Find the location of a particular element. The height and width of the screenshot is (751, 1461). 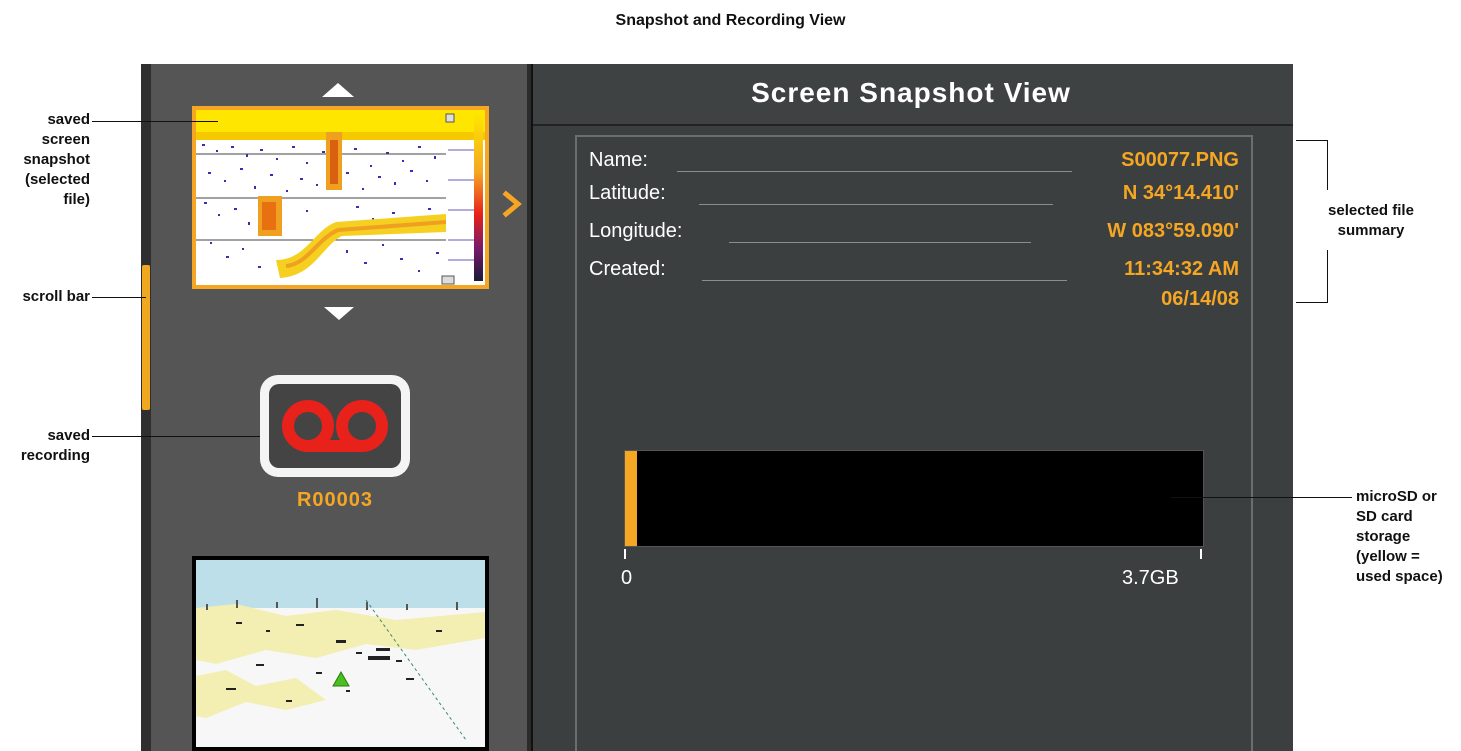

summary-value: N 34°14.410' is located at coordinates (1180, 193).